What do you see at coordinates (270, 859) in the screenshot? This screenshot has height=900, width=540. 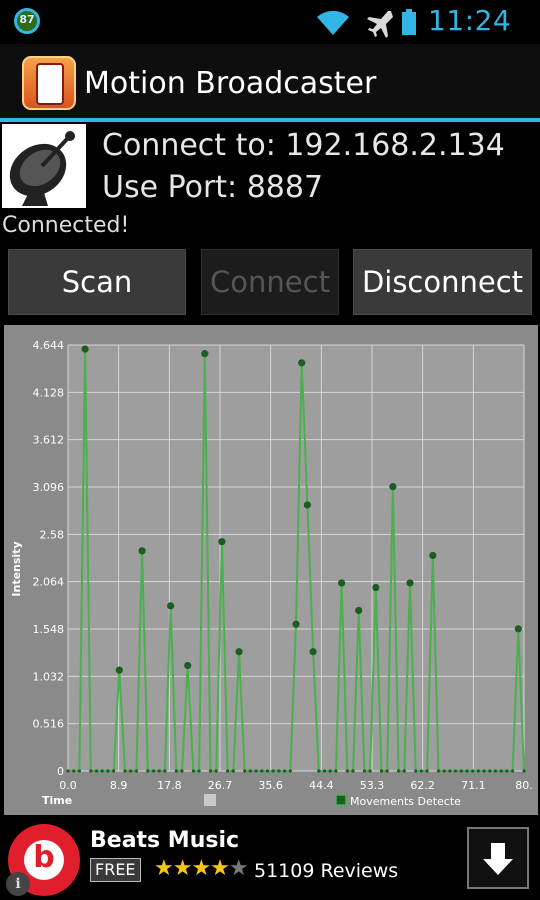 I see `ad-banner: b i Beats Music FREE ★★★★★ 51109 Reviews` at bounding box center [270, 859].